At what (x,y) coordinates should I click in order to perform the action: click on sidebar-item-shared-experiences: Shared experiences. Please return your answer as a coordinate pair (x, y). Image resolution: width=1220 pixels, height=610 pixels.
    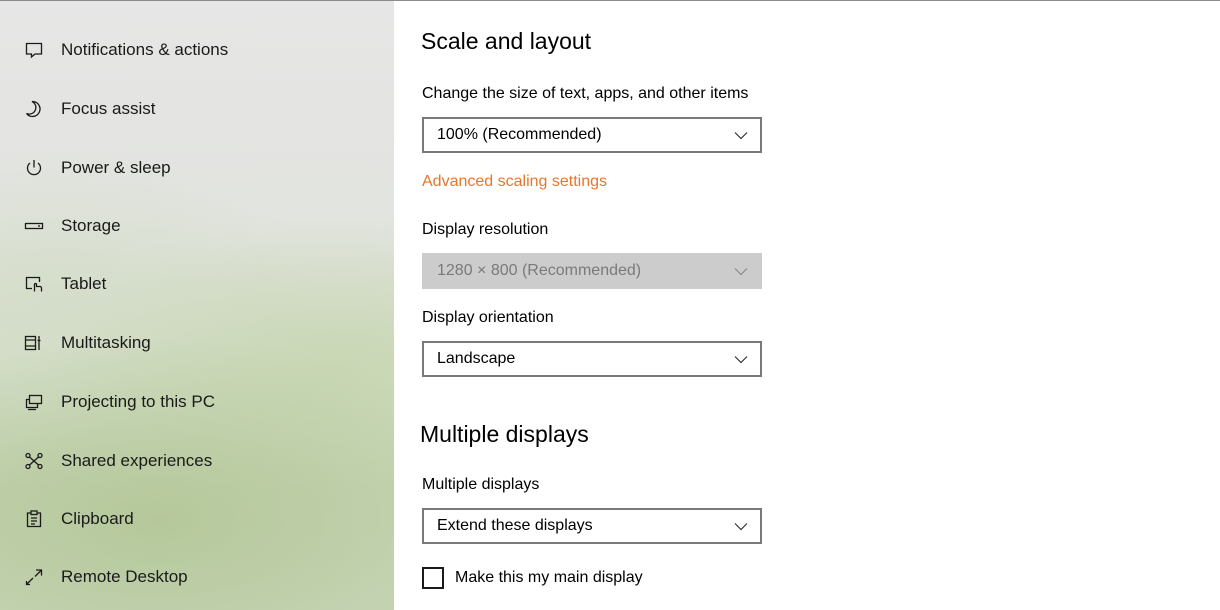
    Looking at the image, I should click on (197, 461).